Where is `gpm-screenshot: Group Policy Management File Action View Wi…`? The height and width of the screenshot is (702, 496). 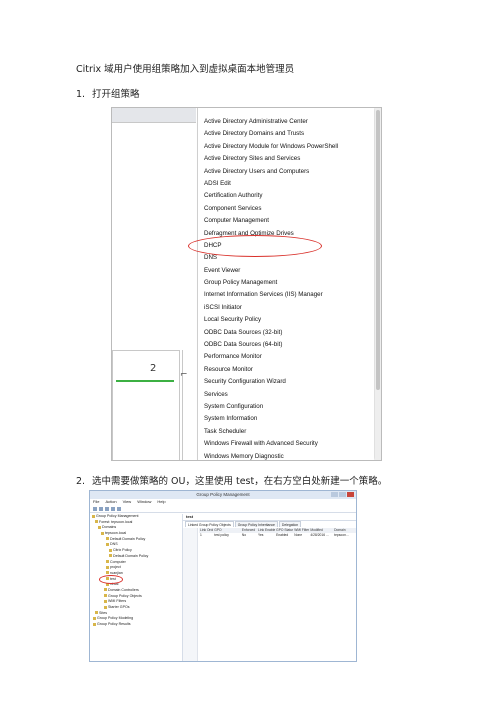 gpm-screenshot: Group Policy Management File Action View Wi… is located at coordinates (223, 576).